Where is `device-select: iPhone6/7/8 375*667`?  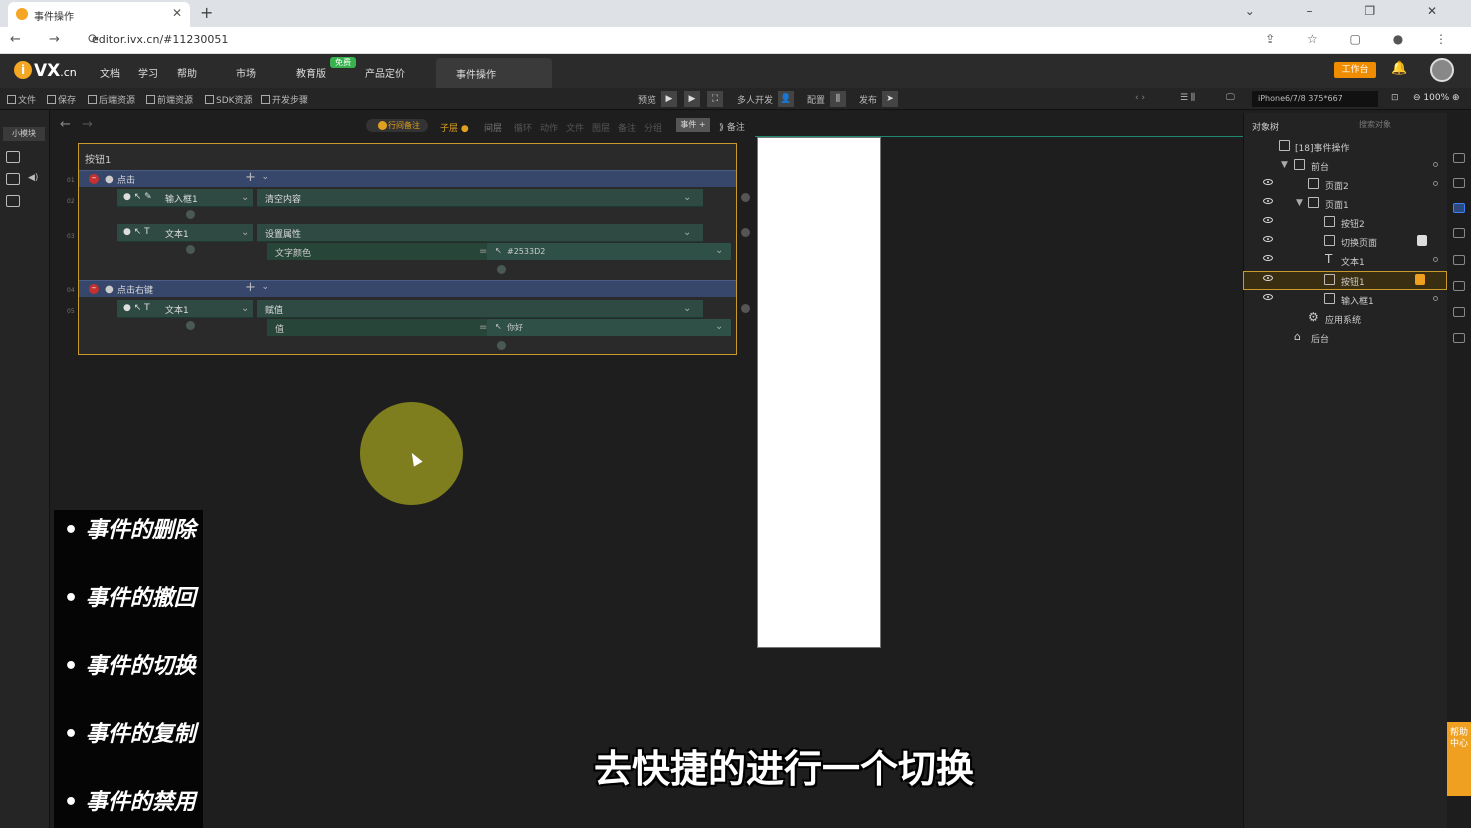 device-select: iPhone6/7/8 375*667 is located at coordinates (1315, 99).